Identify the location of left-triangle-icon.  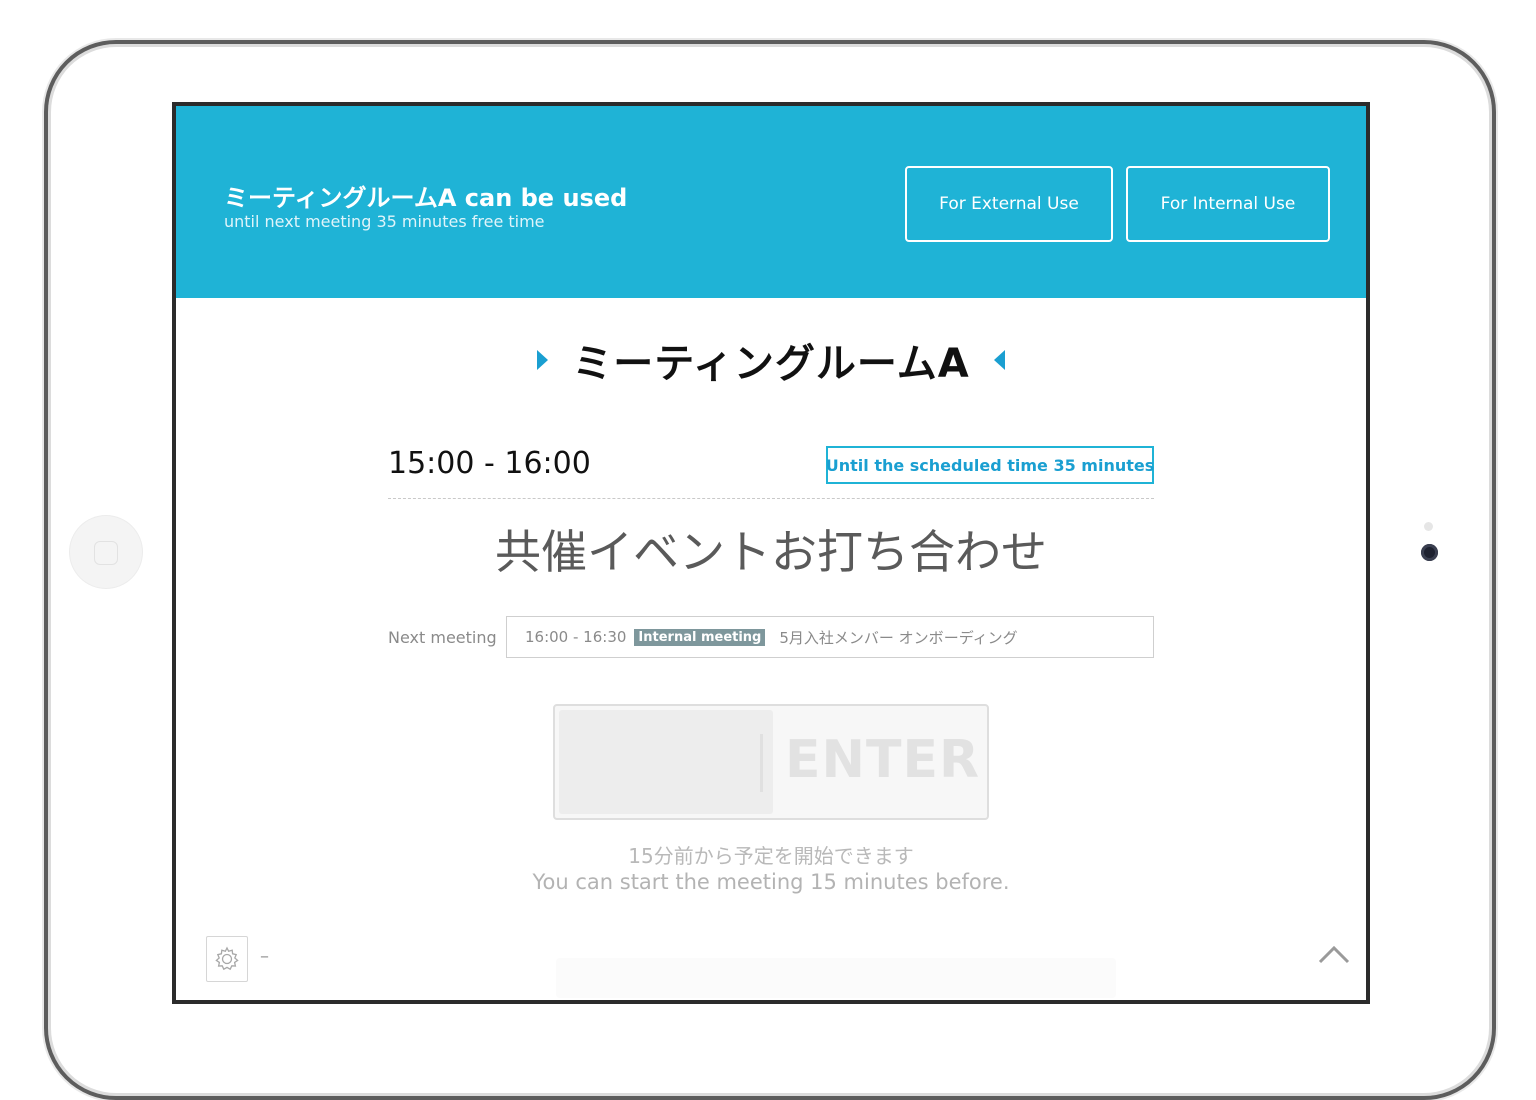
(999, 360).